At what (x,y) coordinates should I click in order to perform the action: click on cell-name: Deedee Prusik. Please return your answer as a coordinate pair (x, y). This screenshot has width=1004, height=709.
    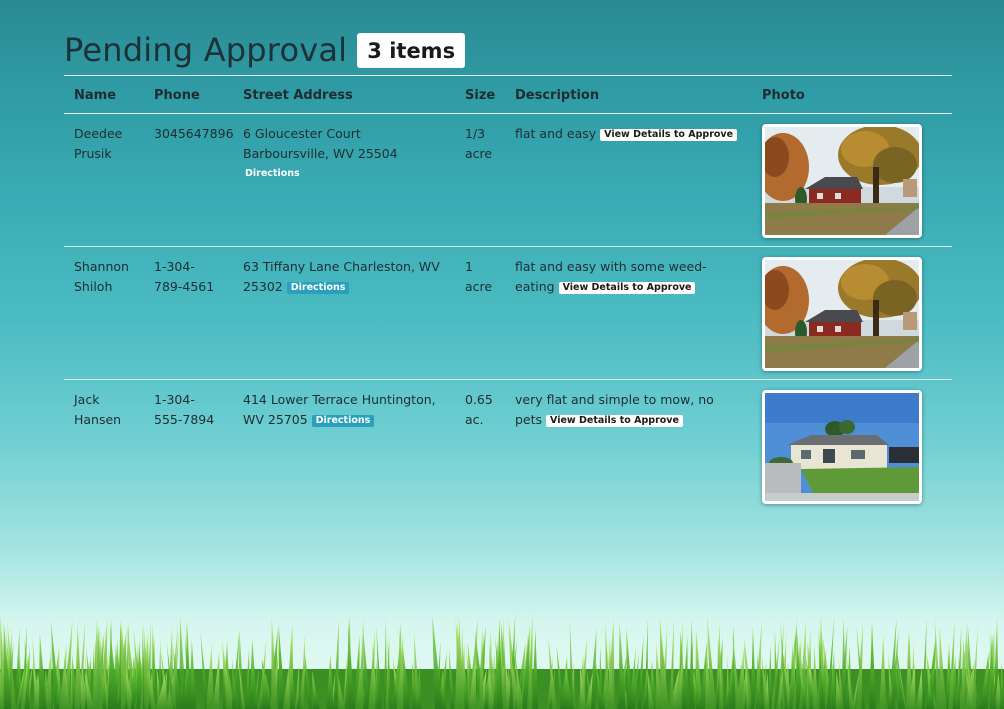
    Looking at the image, I should click on (98, 143).